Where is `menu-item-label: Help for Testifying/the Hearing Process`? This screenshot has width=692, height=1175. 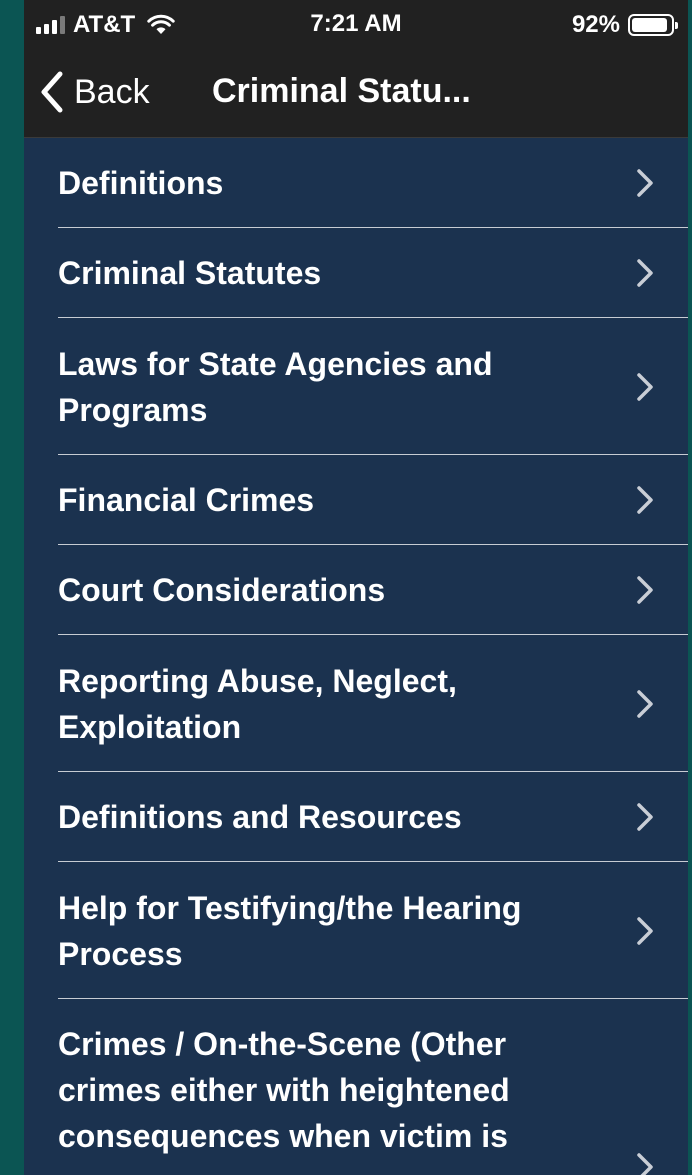 menu-item-label: Help for Testifying/the Hearing Process is located at coordinates (290, 930).